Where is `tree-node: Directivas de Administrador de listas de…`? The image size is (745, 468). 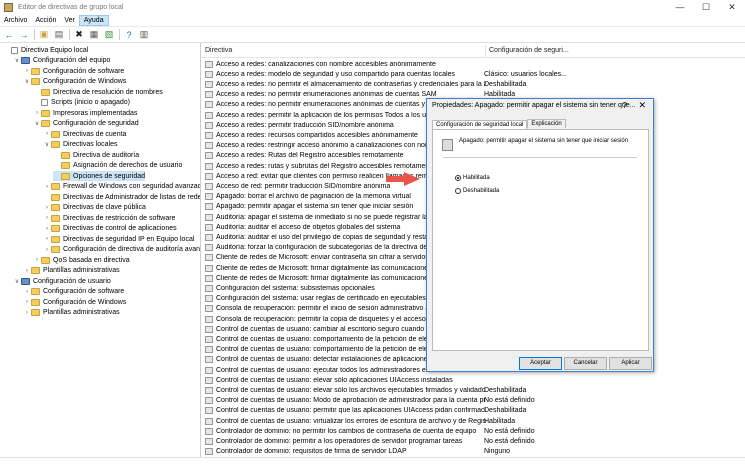 tree-node: Directivas de Administrador de listas de… is located at coordinates (121, 197).